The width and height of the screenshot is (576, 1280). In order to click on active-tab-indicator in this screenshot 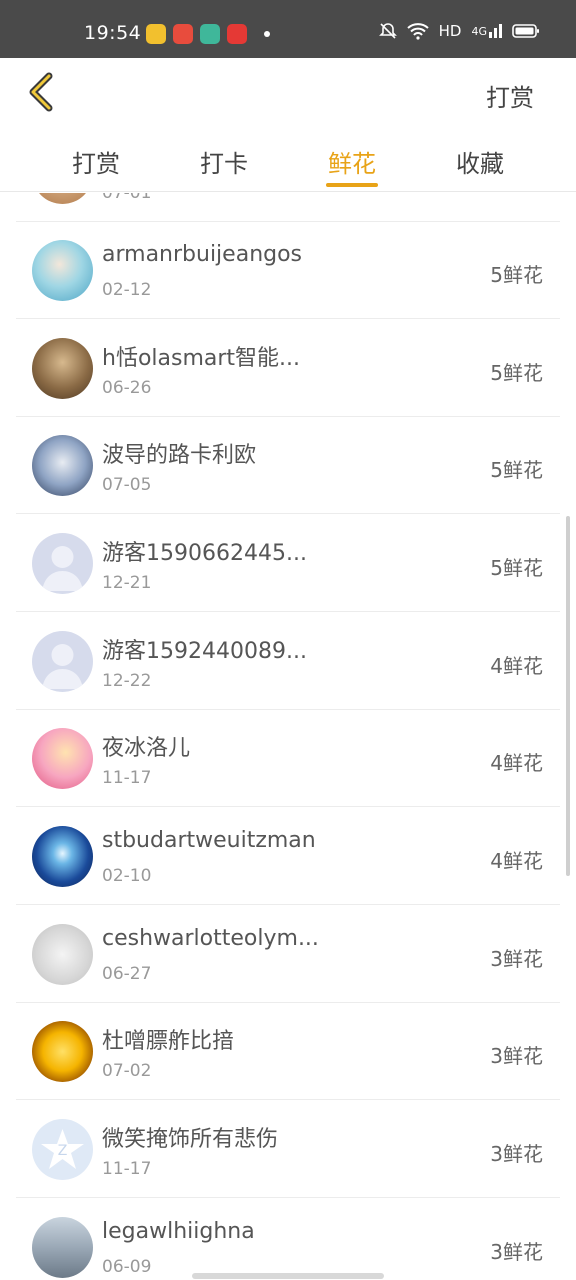, I will do `click(352, 185)`.